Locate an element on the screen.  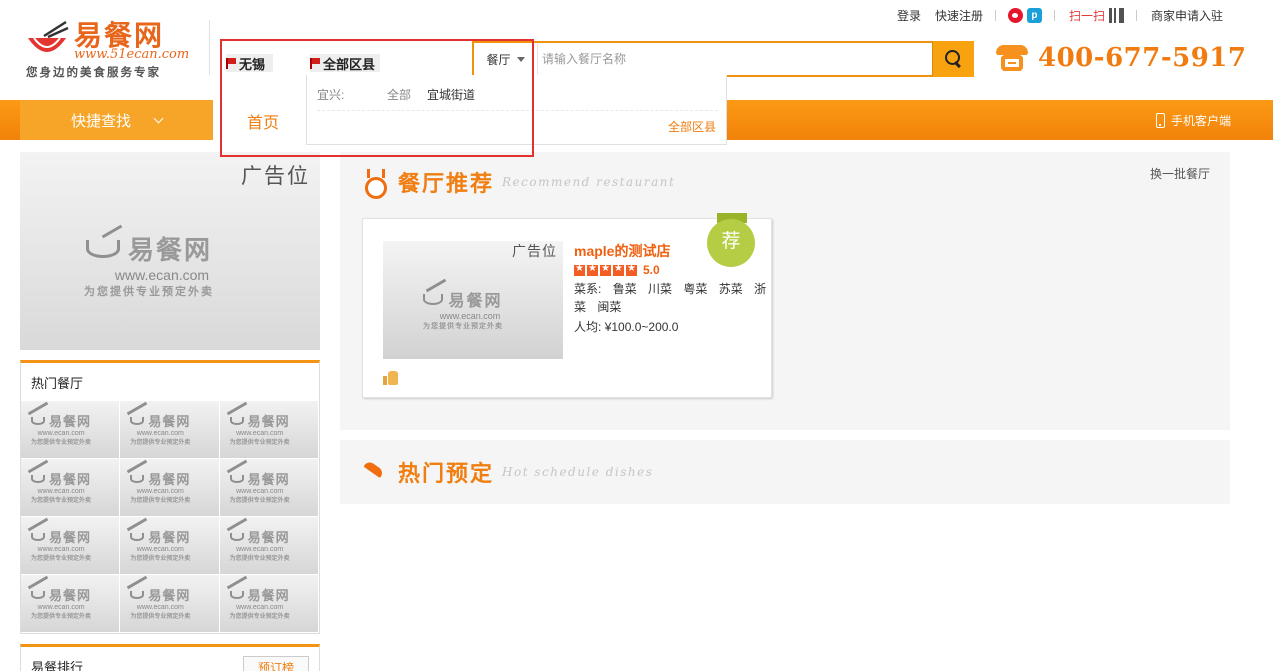
scan-link: 扫一扫 is located at coordinates (1087, 15).